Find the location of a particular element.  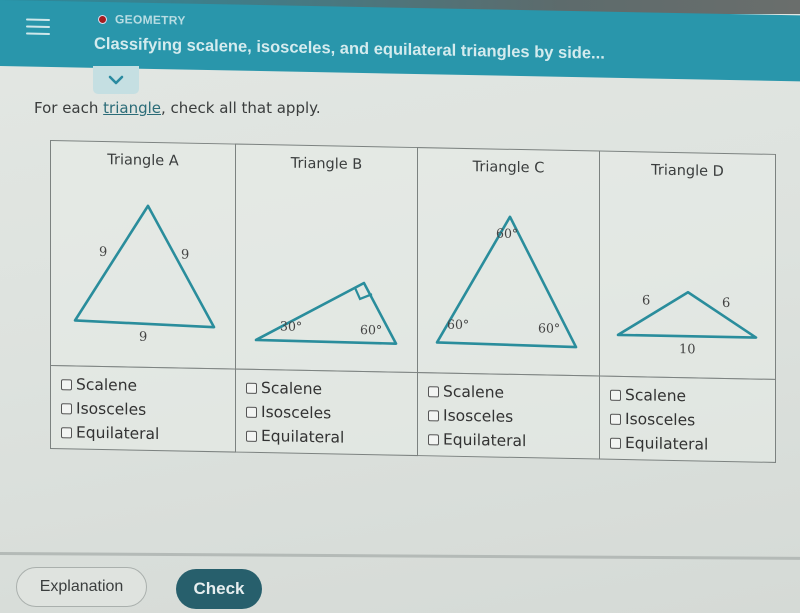

triangle-d-options-cell: Scalene Isosceles Equilateral is located at coordinates (687, 419).